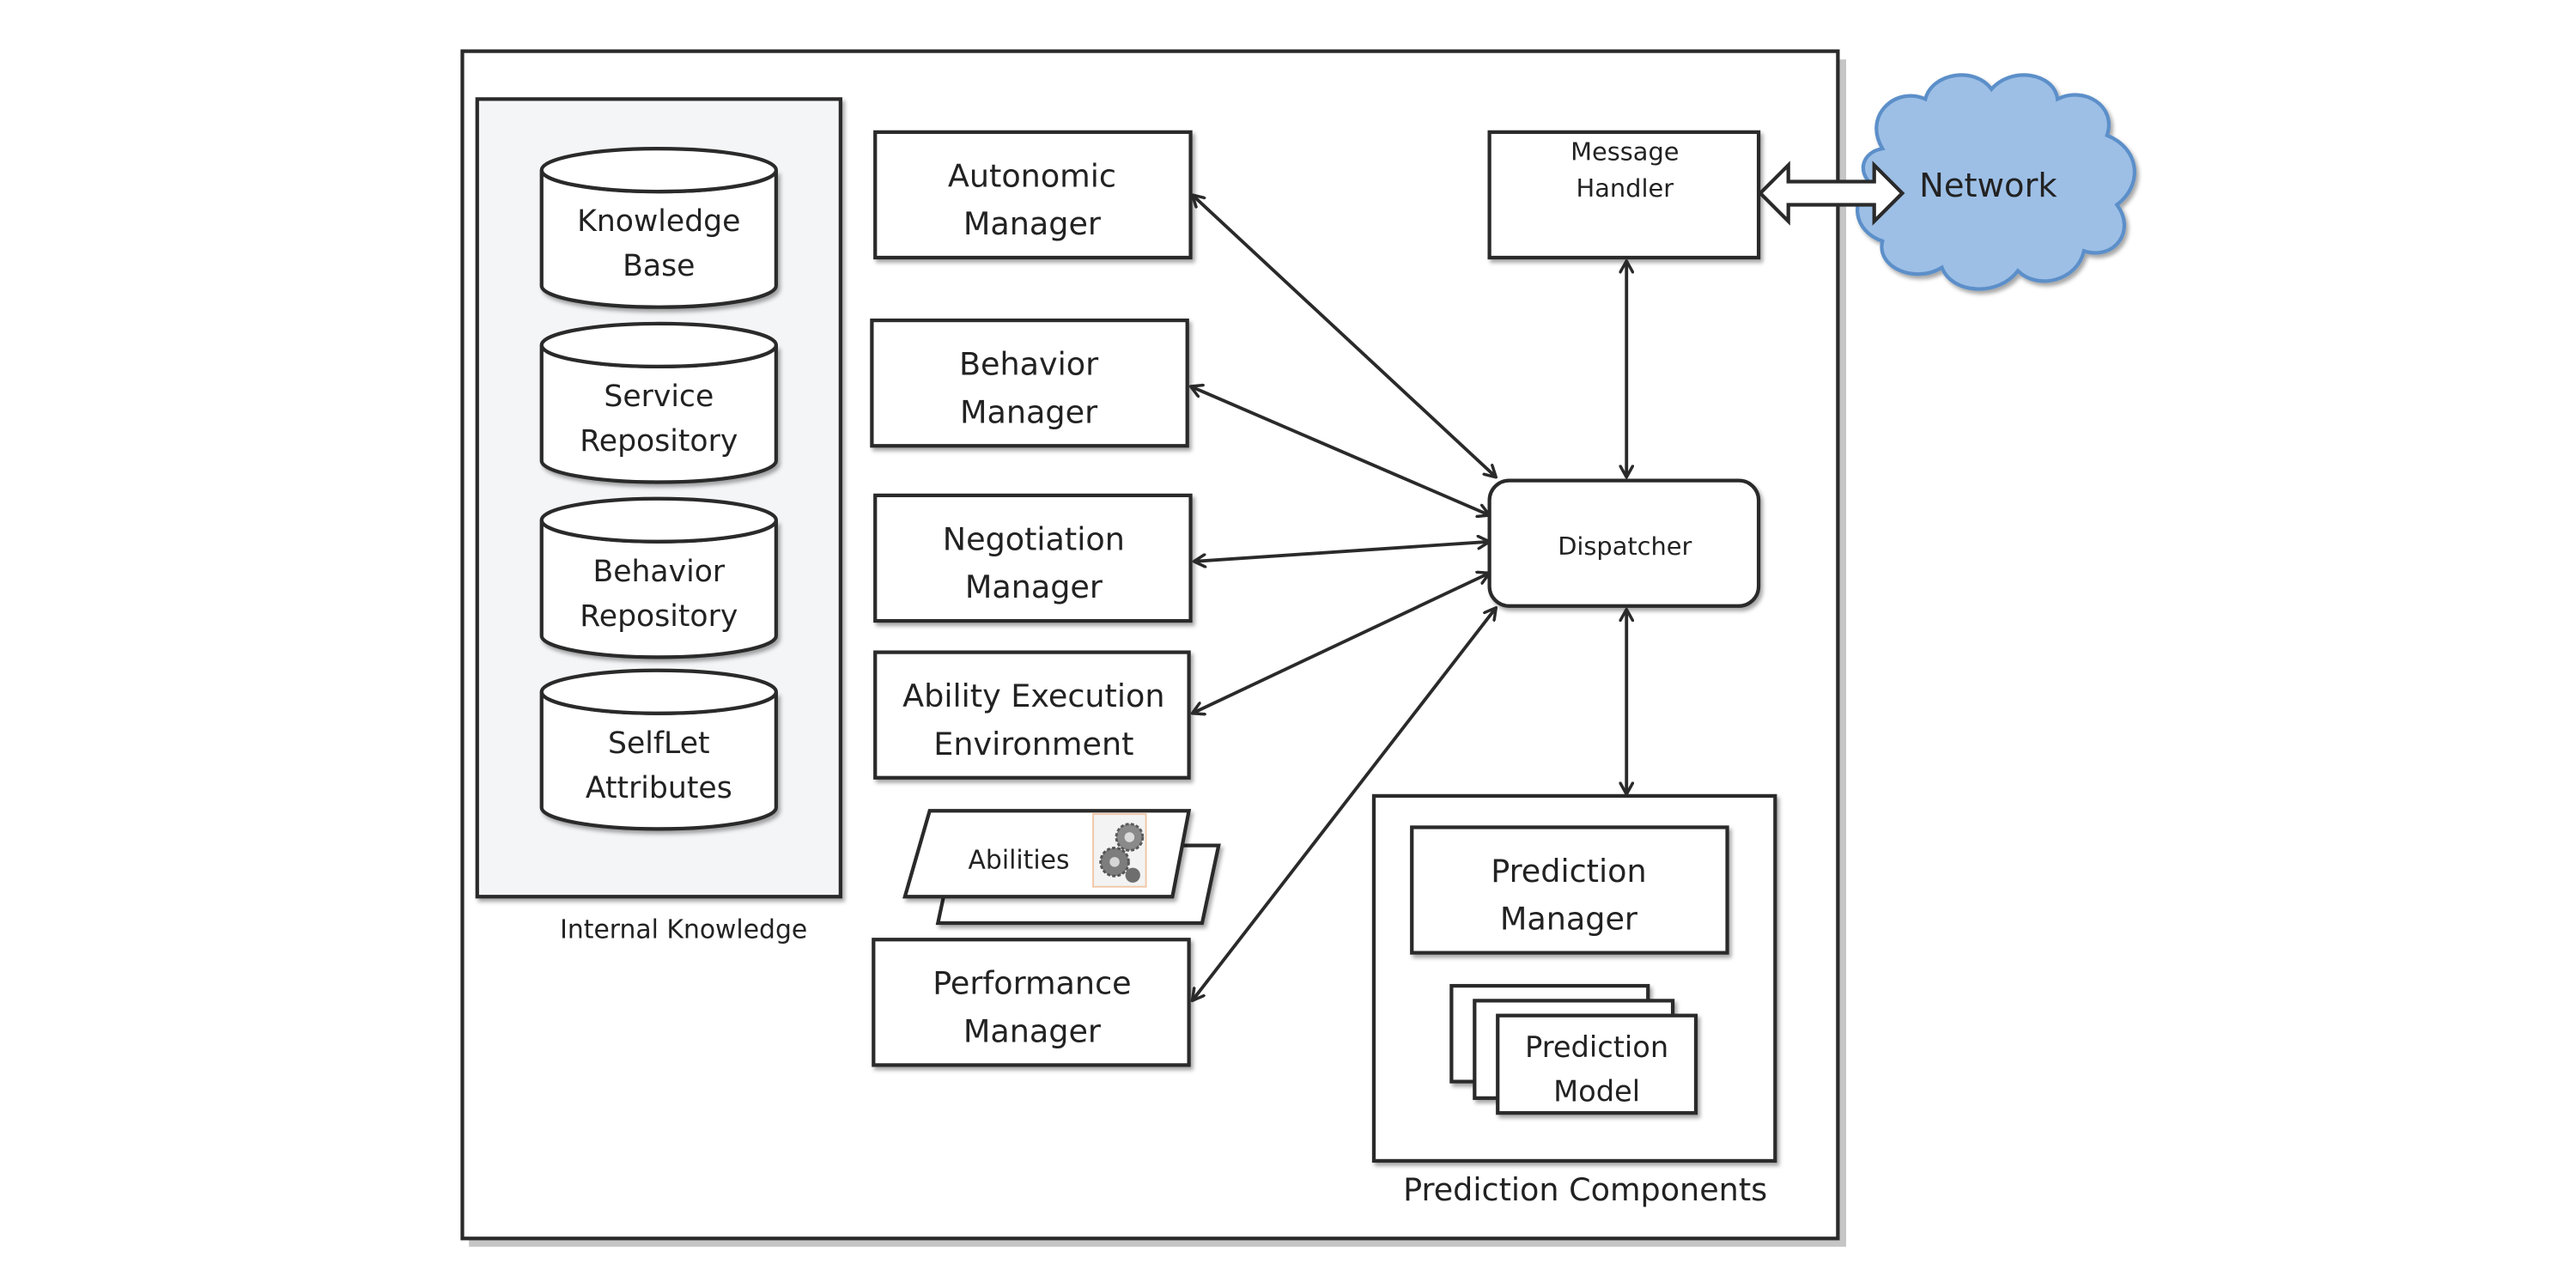 The height and width of the screenshot is (1288, 2576). What do you see at coordinates (1988, 186) in the screenshot?
I see `network-label: Network` at bounding box center [1988, 186].